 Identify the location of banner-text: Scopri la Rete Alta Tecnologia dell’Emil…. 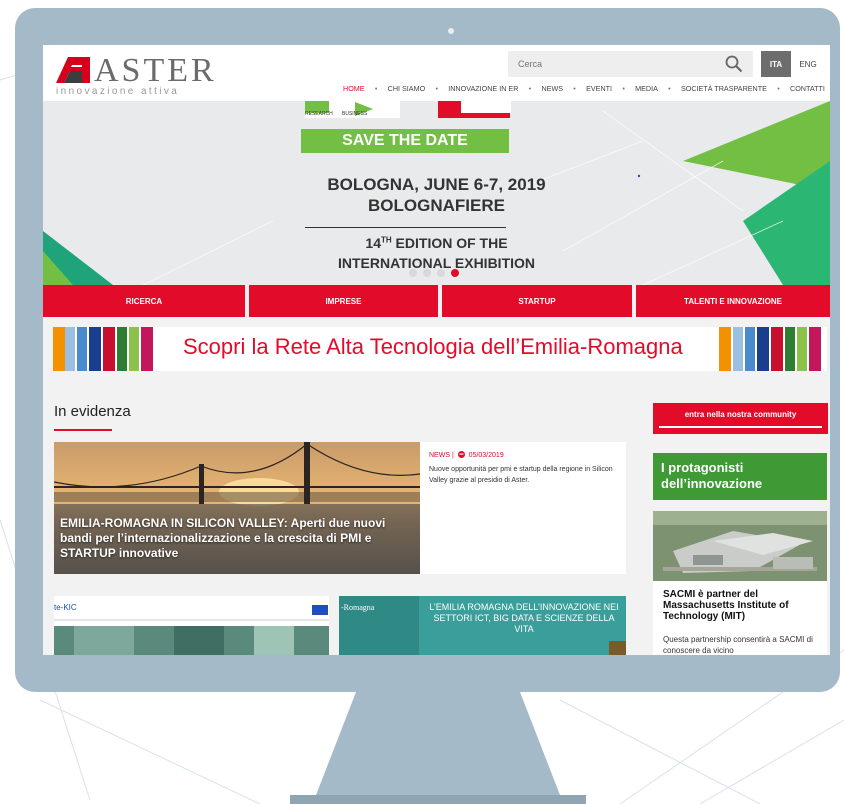
(433, 346).